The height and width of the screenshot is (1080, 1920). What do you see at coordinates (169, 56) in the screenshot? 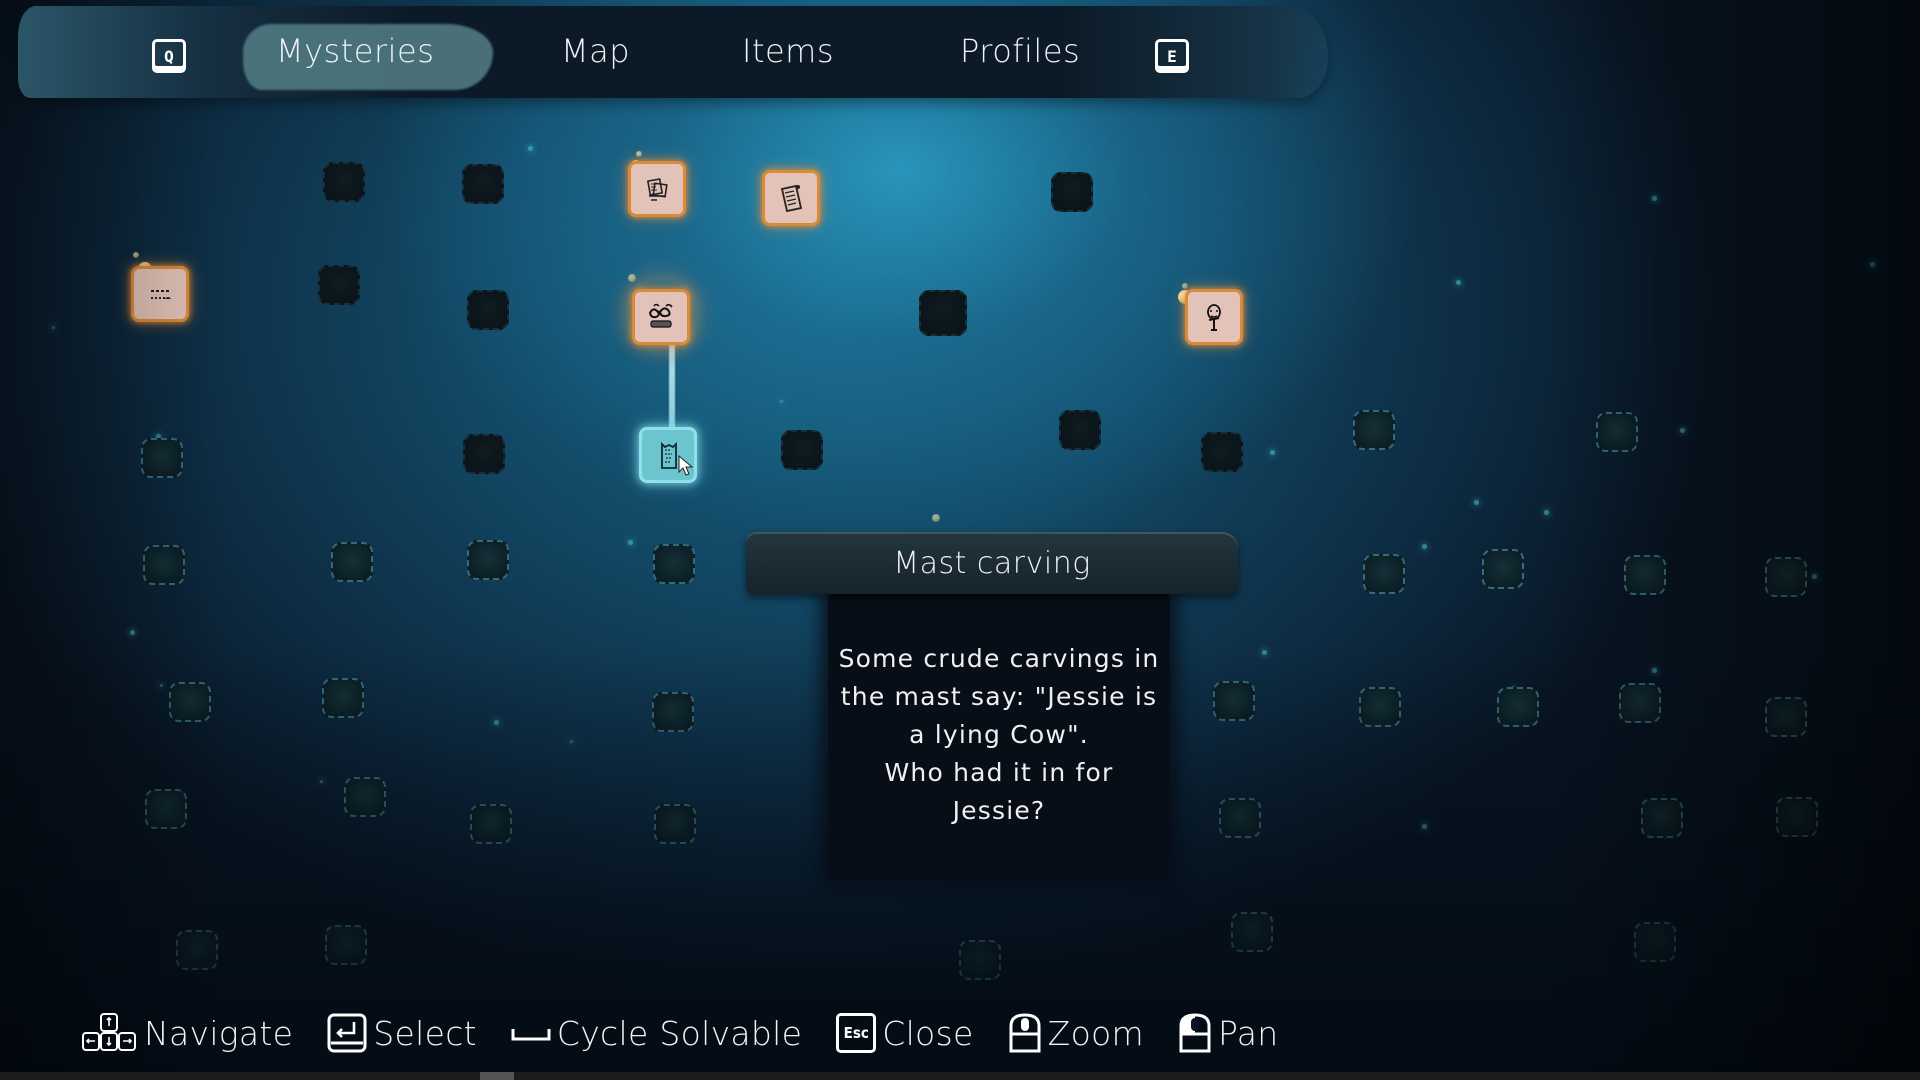
I see `prev-tab-key: Q` at bounding box center [169, 56].